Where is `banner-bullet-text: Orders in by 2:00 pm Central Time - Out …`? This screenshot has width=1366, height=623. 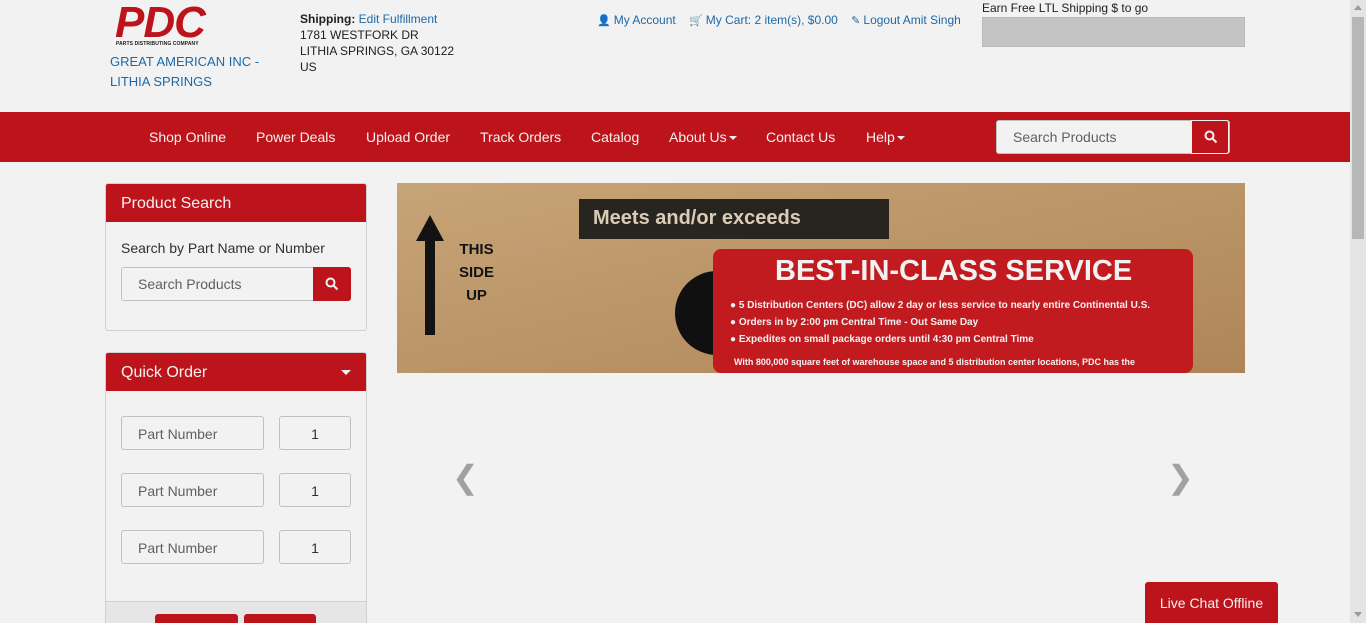 banner-bullet-text: Orders in by 2:00 pm Central Time - Out … is located at coordinates (858, 322).